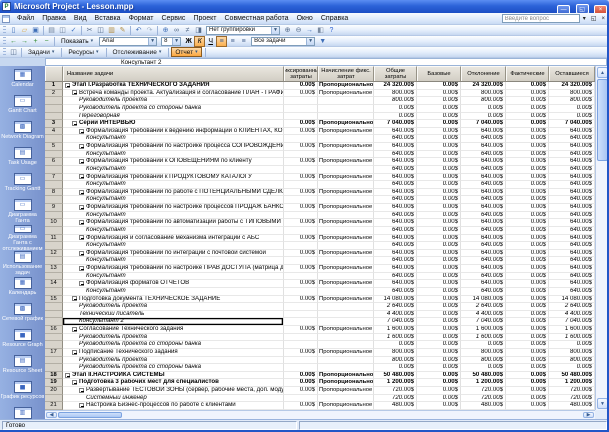 This screenshot has width=609, height=432. I want to click on underline-button: Ч, so click(210, 41).